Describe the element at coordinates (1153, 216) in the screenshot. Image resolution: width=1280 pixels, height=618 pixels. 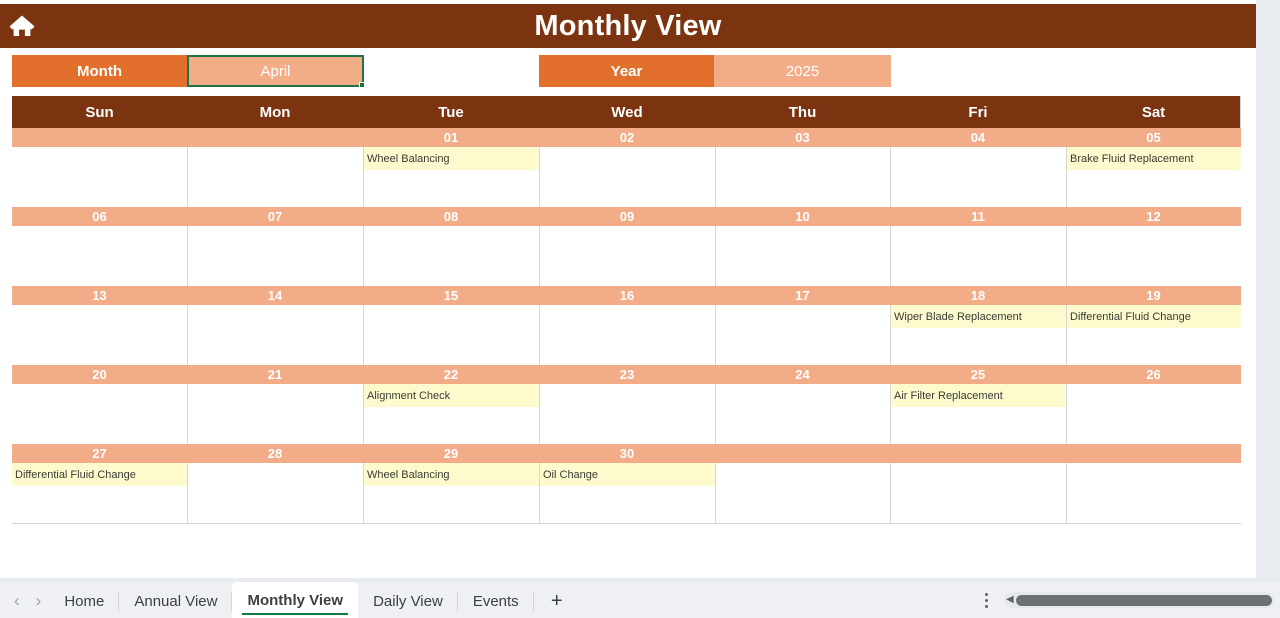
I see `date-number: 12` at that location.